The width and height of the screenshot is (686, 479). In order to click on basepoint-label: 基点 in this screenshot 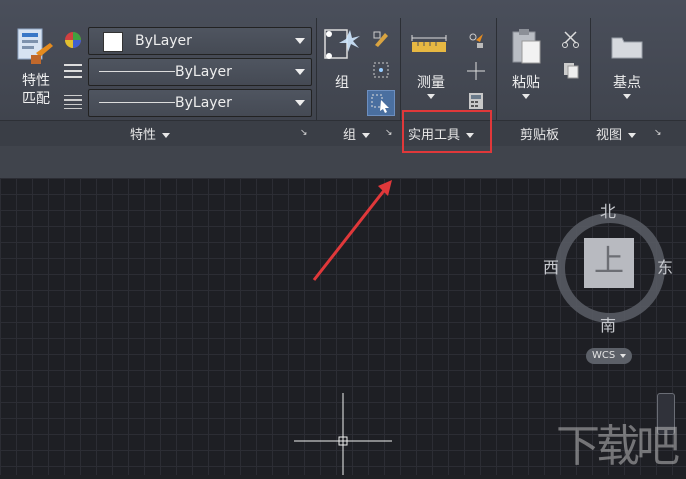, I will do `click(627, 83)`.